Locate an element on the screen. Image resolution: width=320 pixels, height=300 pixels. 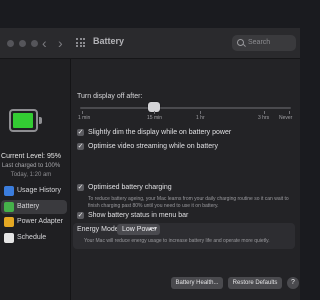
slider-tick-label: Never is located at coordinates (286, 118).